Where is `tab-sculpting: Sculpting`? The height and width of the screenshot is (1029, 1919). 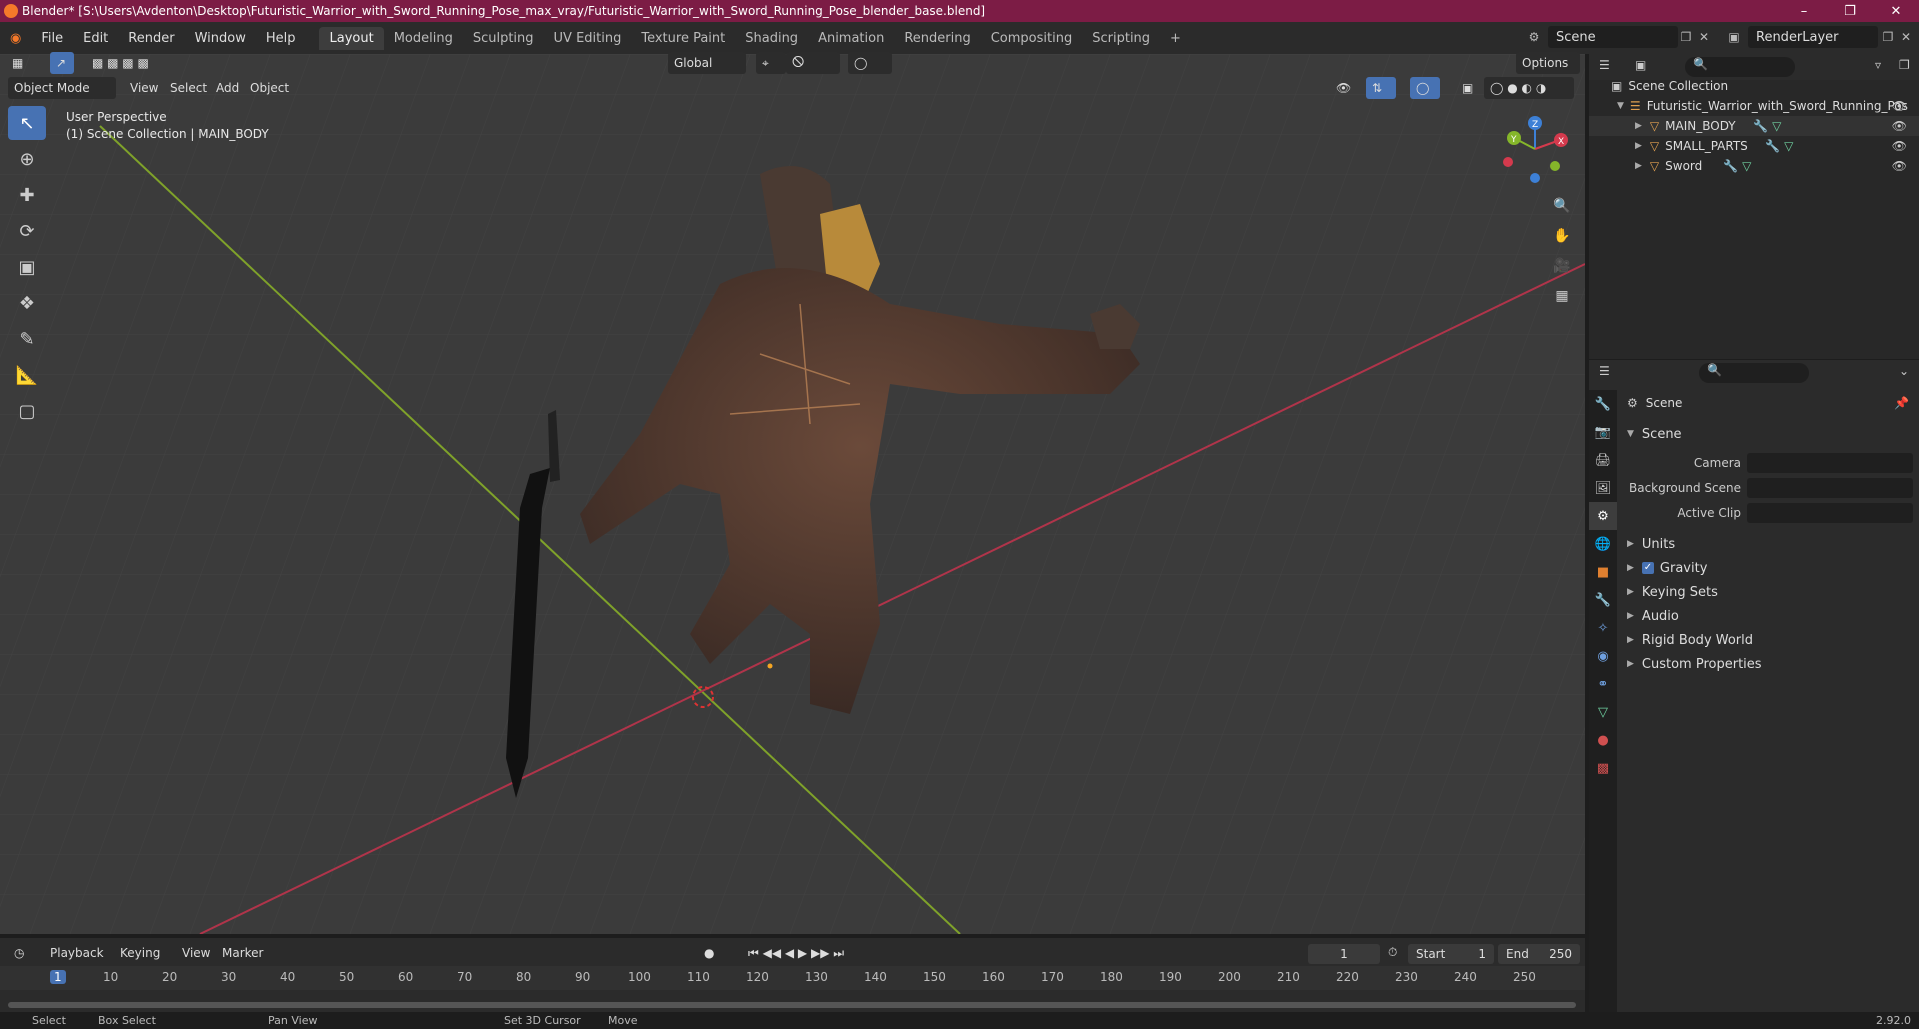
tab-sculpting: Sculpting is located at coordinates (503, 38).